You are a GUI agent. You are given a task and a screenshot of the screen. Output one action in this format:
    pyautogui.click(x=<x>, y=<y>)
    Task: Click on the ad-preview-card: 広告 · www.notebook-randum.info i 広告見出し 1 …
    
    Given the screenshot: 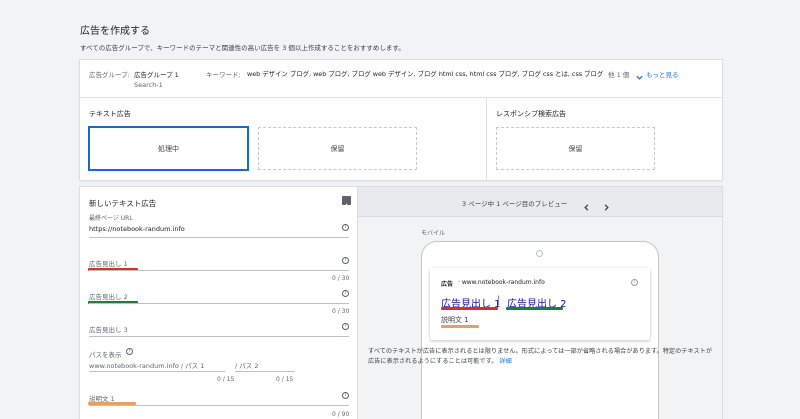 What is the action you would take?
    pyautogui.click(x=540, y=304)
    